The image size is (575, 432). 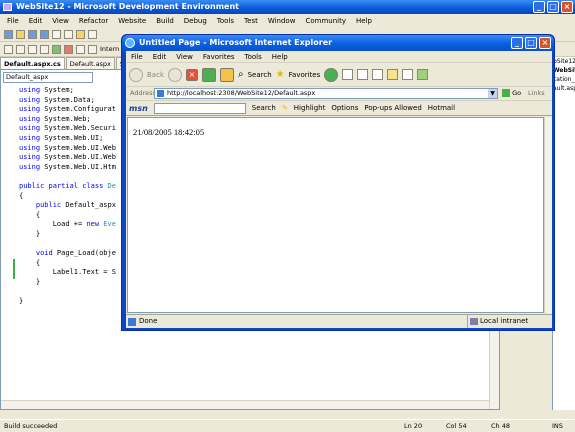 I want to click on msn-search-input, so click(x=199, y=108).